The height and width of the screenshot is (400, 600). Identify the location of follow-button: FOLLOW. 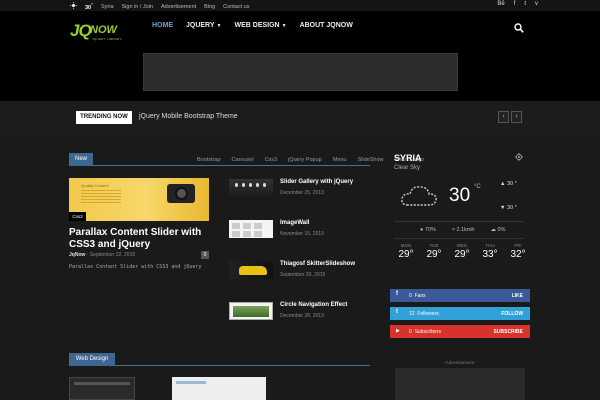
(512, 314).